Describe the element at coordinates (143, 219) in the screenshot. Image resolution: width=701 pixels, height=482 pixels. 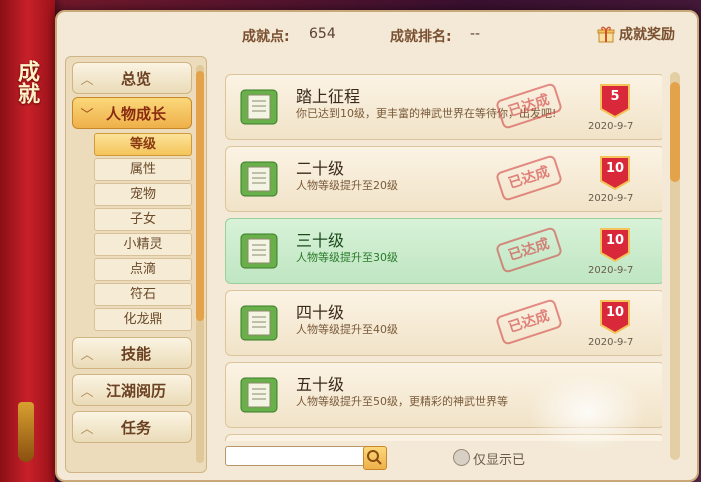
I see `subitem-children: 子女` at that location.